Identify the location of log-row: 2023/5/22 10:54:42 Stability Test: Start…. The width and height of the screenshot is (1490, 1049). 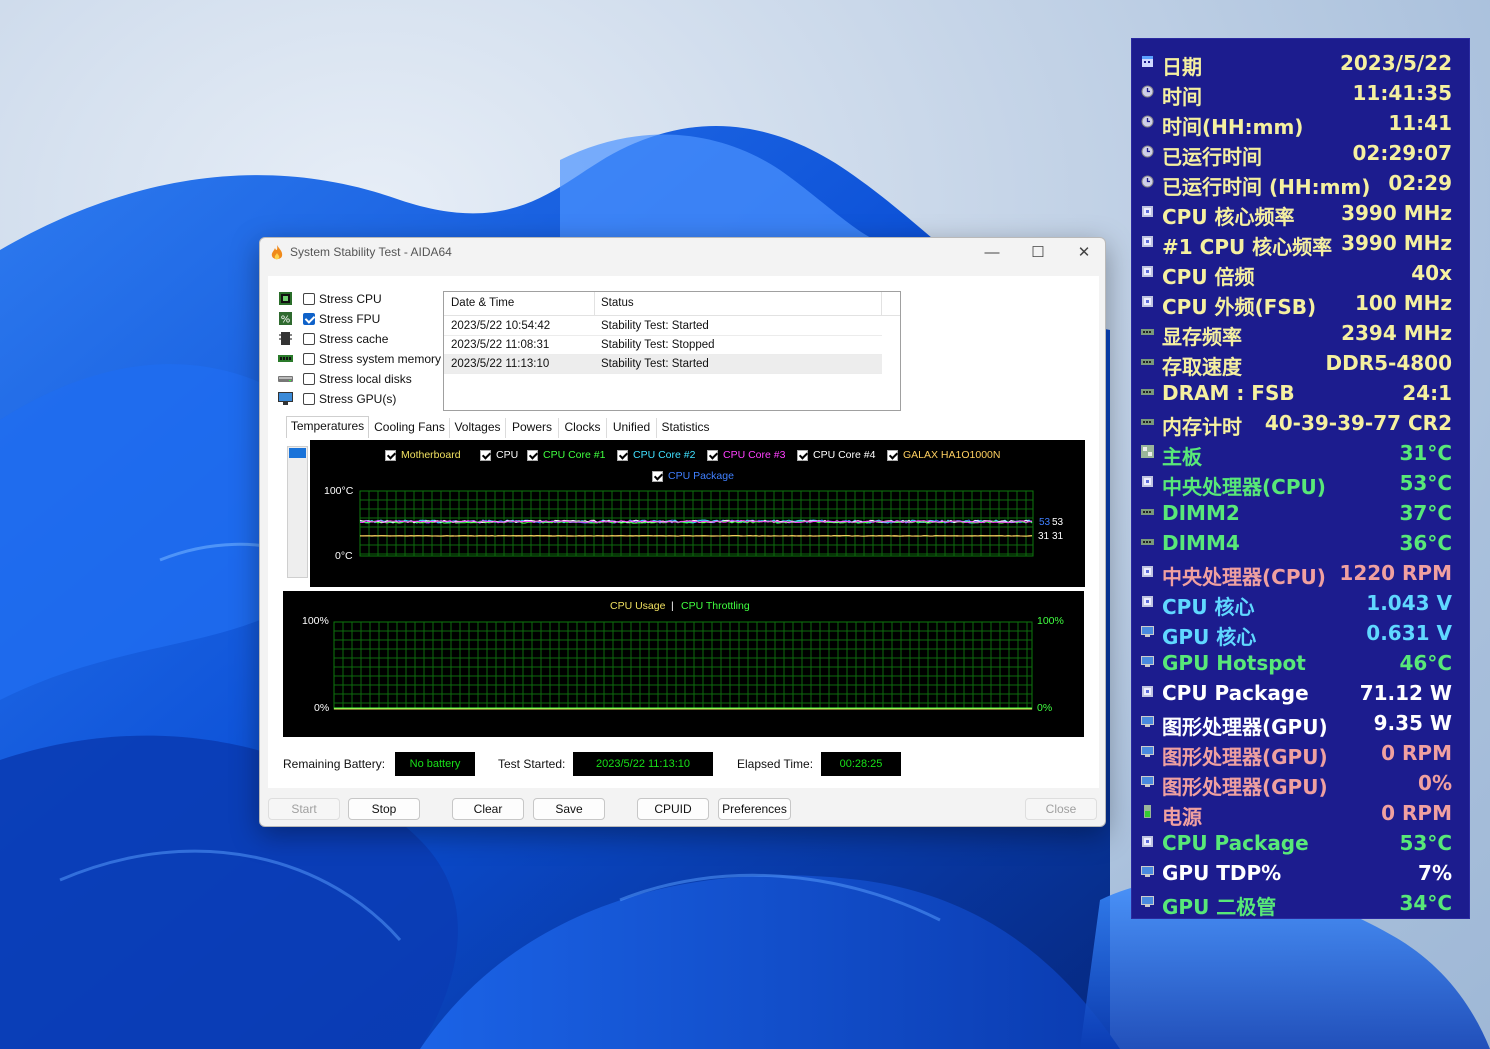
(663, 326).